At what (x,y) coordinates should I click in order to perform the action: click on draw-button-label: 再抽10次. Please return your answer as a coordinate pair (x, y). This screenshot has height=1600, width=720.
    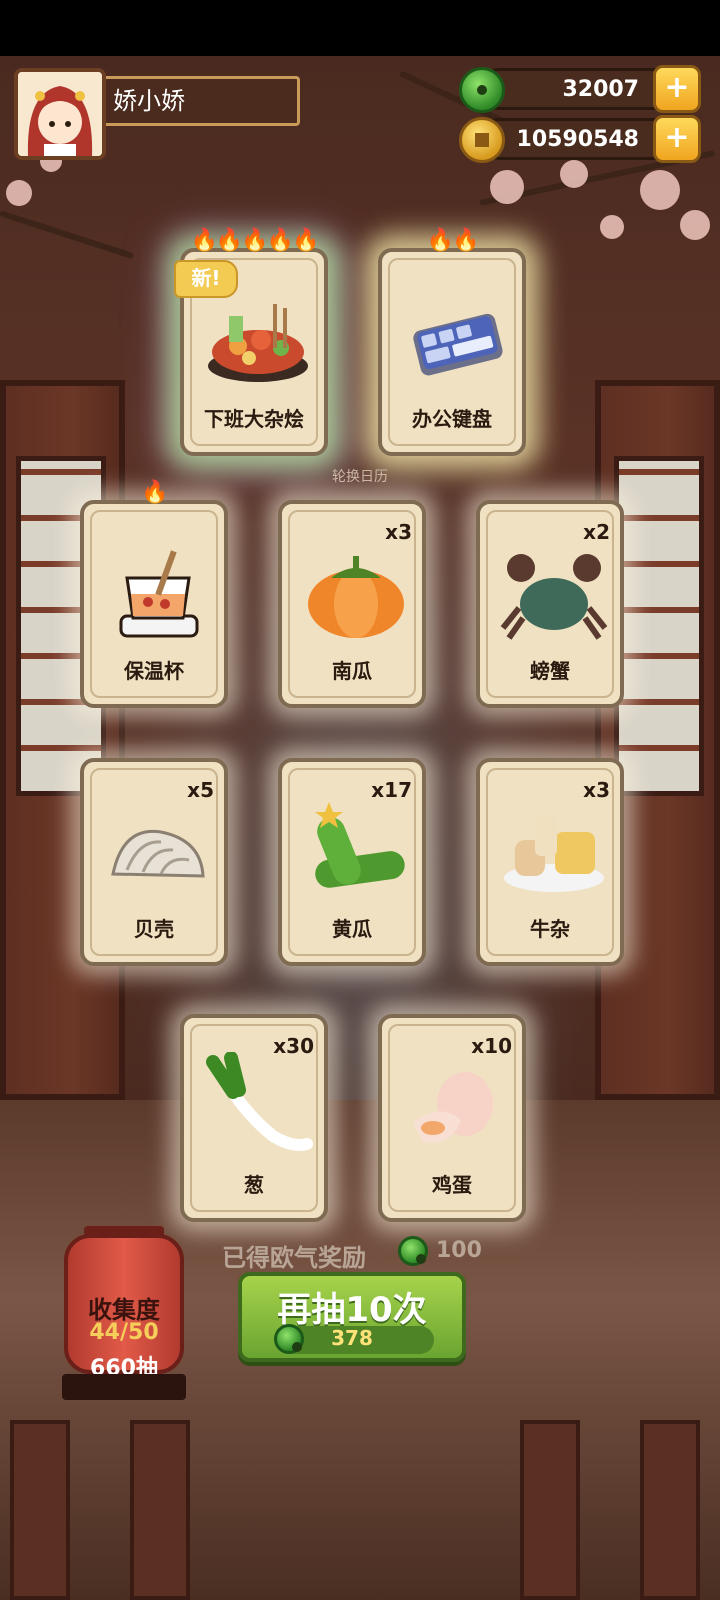
    Looking at the image, I should click on (352, 1310).